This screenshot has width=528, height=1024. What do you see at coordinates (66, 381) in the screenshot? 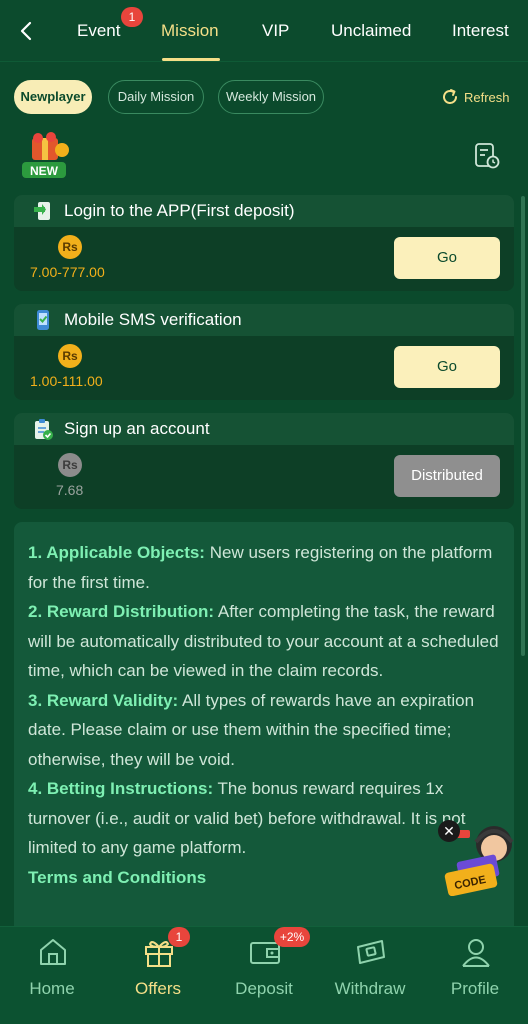
I see `task-reward-amount: 1.00-111.00` at bounding box center [66, 381].